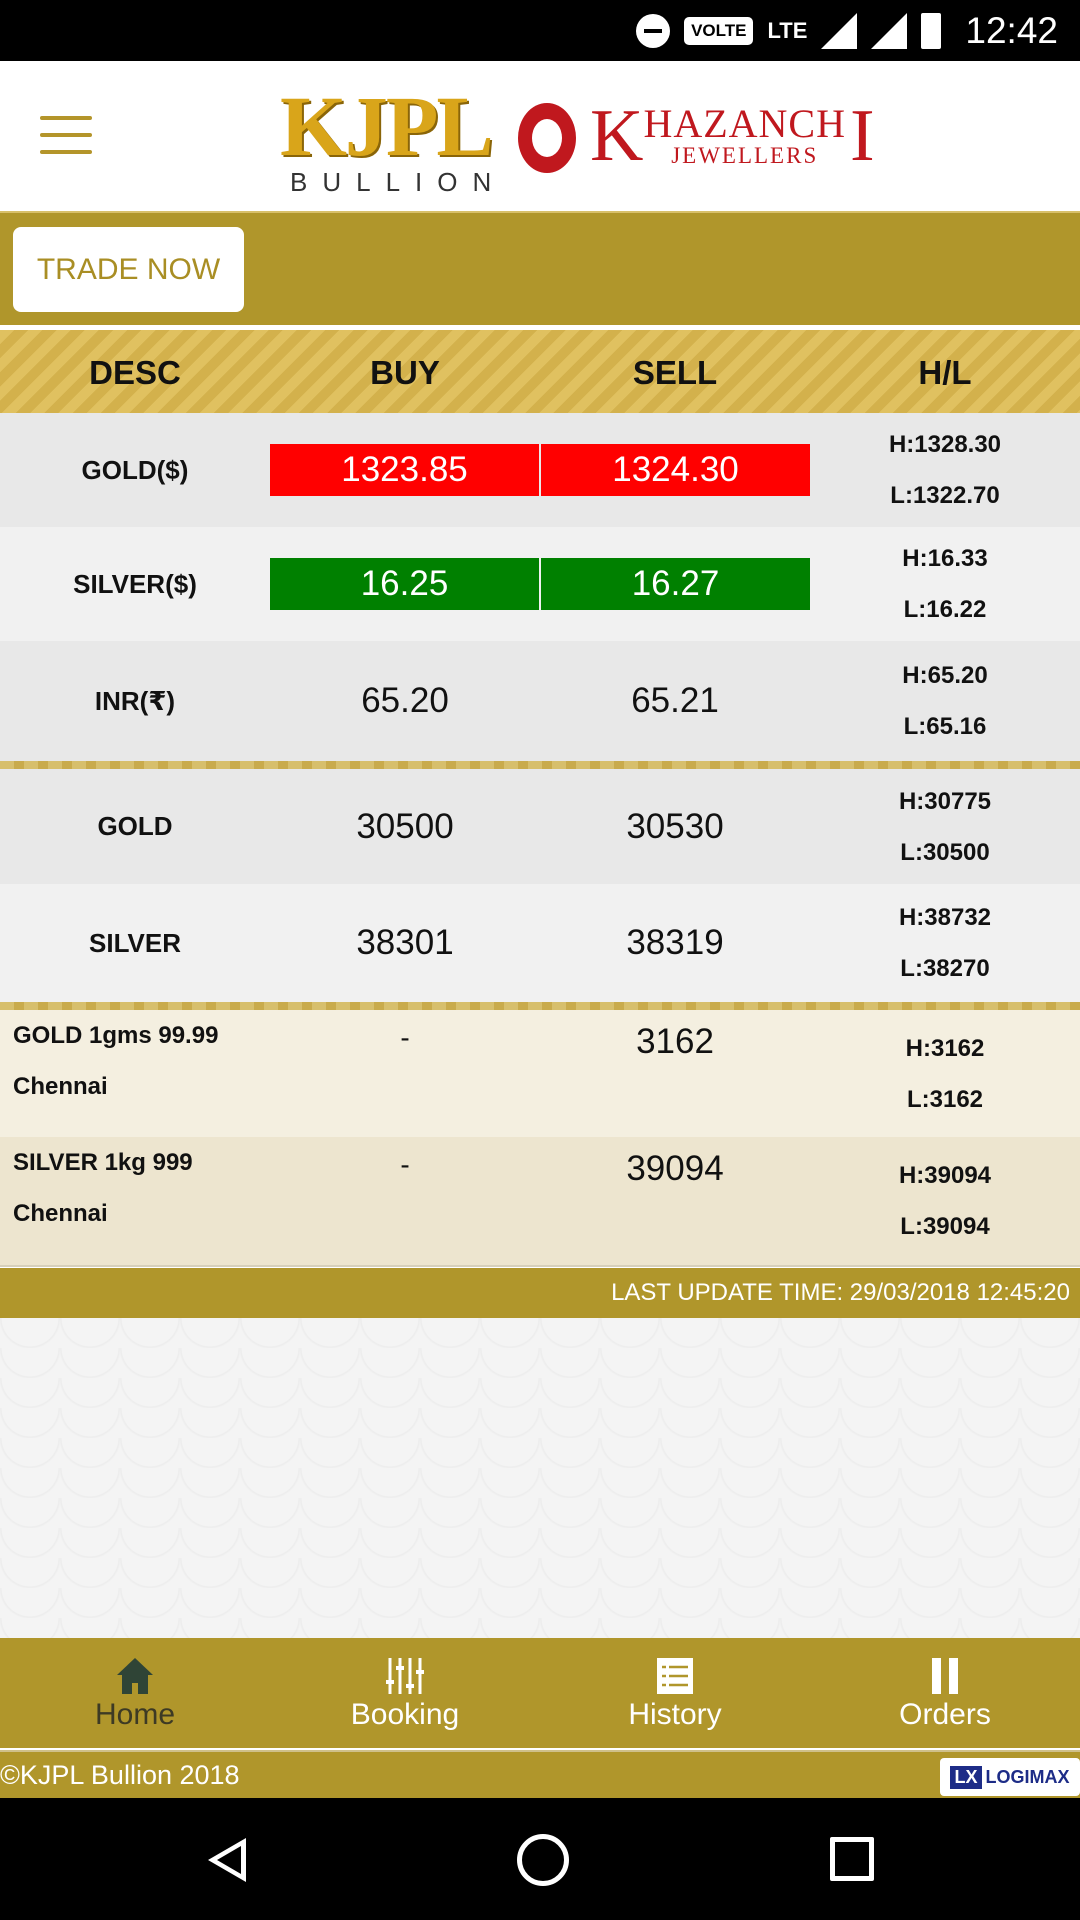  Describe the element at coordinates (945, 968) in the screenshot. I see `low-value: L:38270` at that location.